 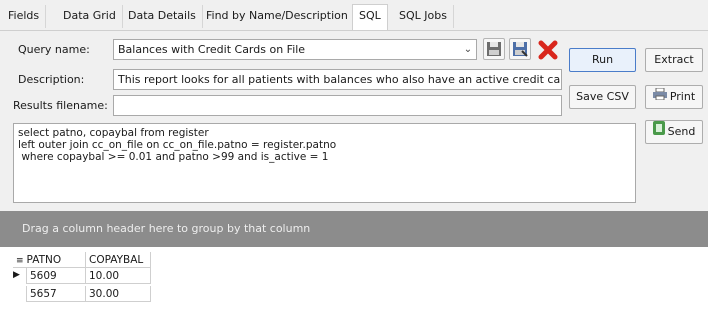 I want to click on column-header-copaybal: COPAYBAL, so click(x=118, y=260).